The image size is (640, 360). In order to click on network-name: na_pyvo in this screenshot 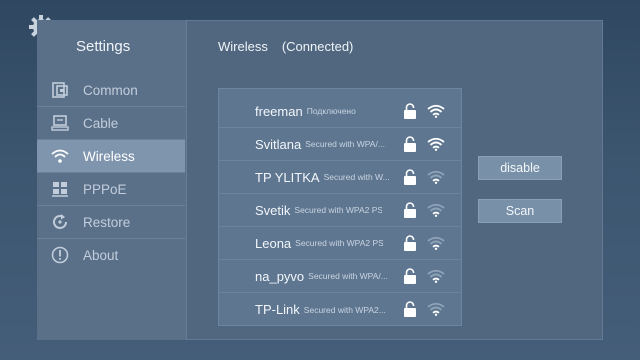, I will do `click(280, 276)`.